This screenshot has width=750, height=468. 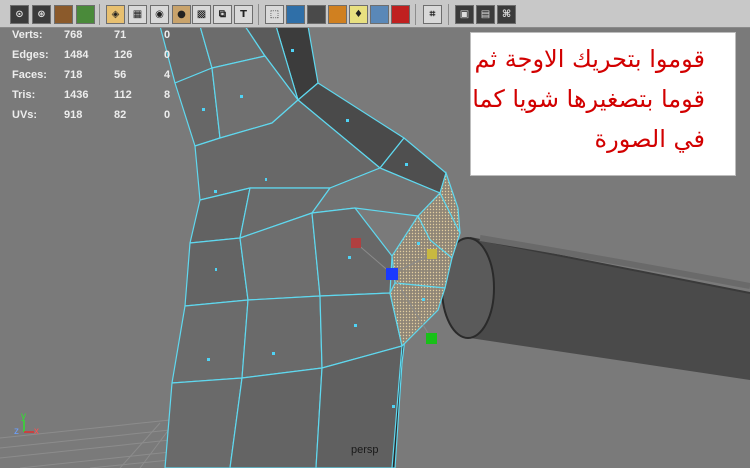 What do you see at coordinates (91, 95) in the screenshot?
I see `hud-row-tris: Tris: 1436 112 8` at bounding box center [91, 95].